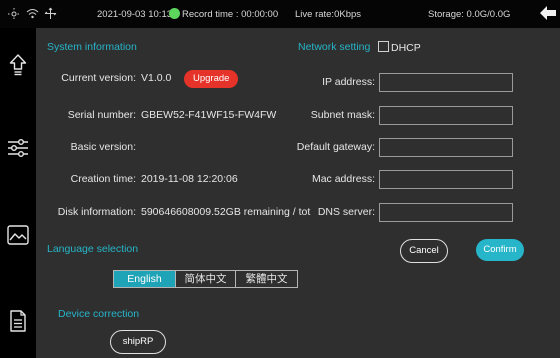 The width and height of the screenshot is (560, 358). I want to click on serial-number-value: GBEW52-F41WF15-FW4FW, so click(209, 115).